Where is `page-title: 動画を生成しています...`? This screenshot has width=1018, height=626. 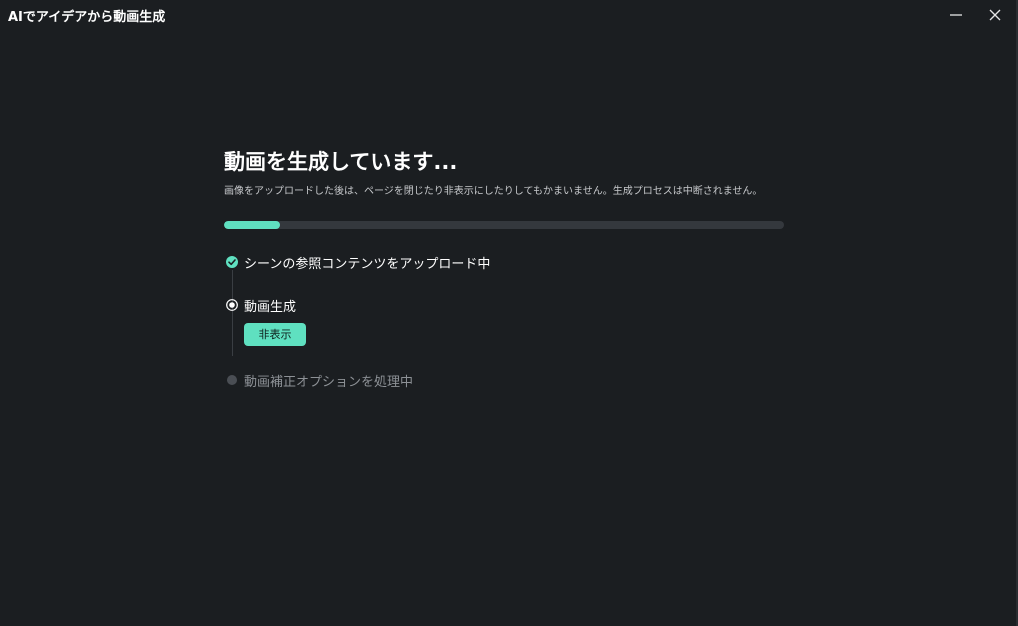 page-title: 動画を生成しています... is located at coordinates (341, 162).